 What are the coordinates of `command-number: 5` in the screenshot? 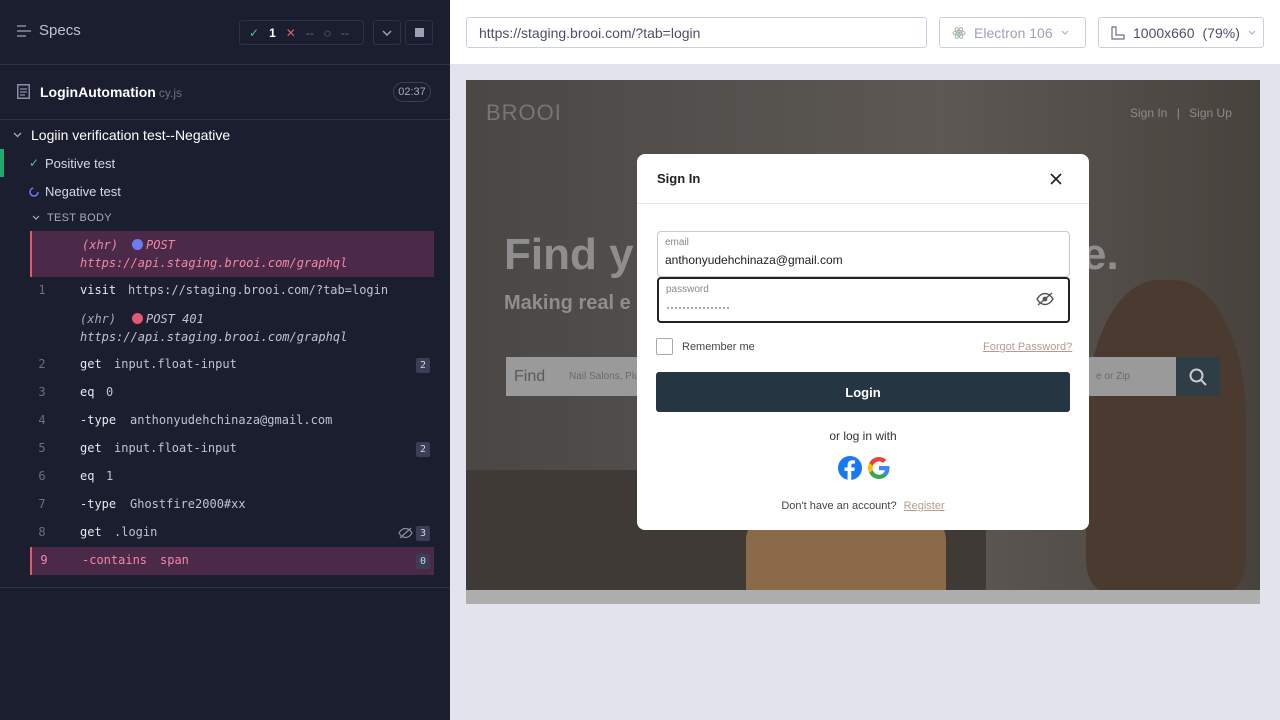 It's located at (42, 448).